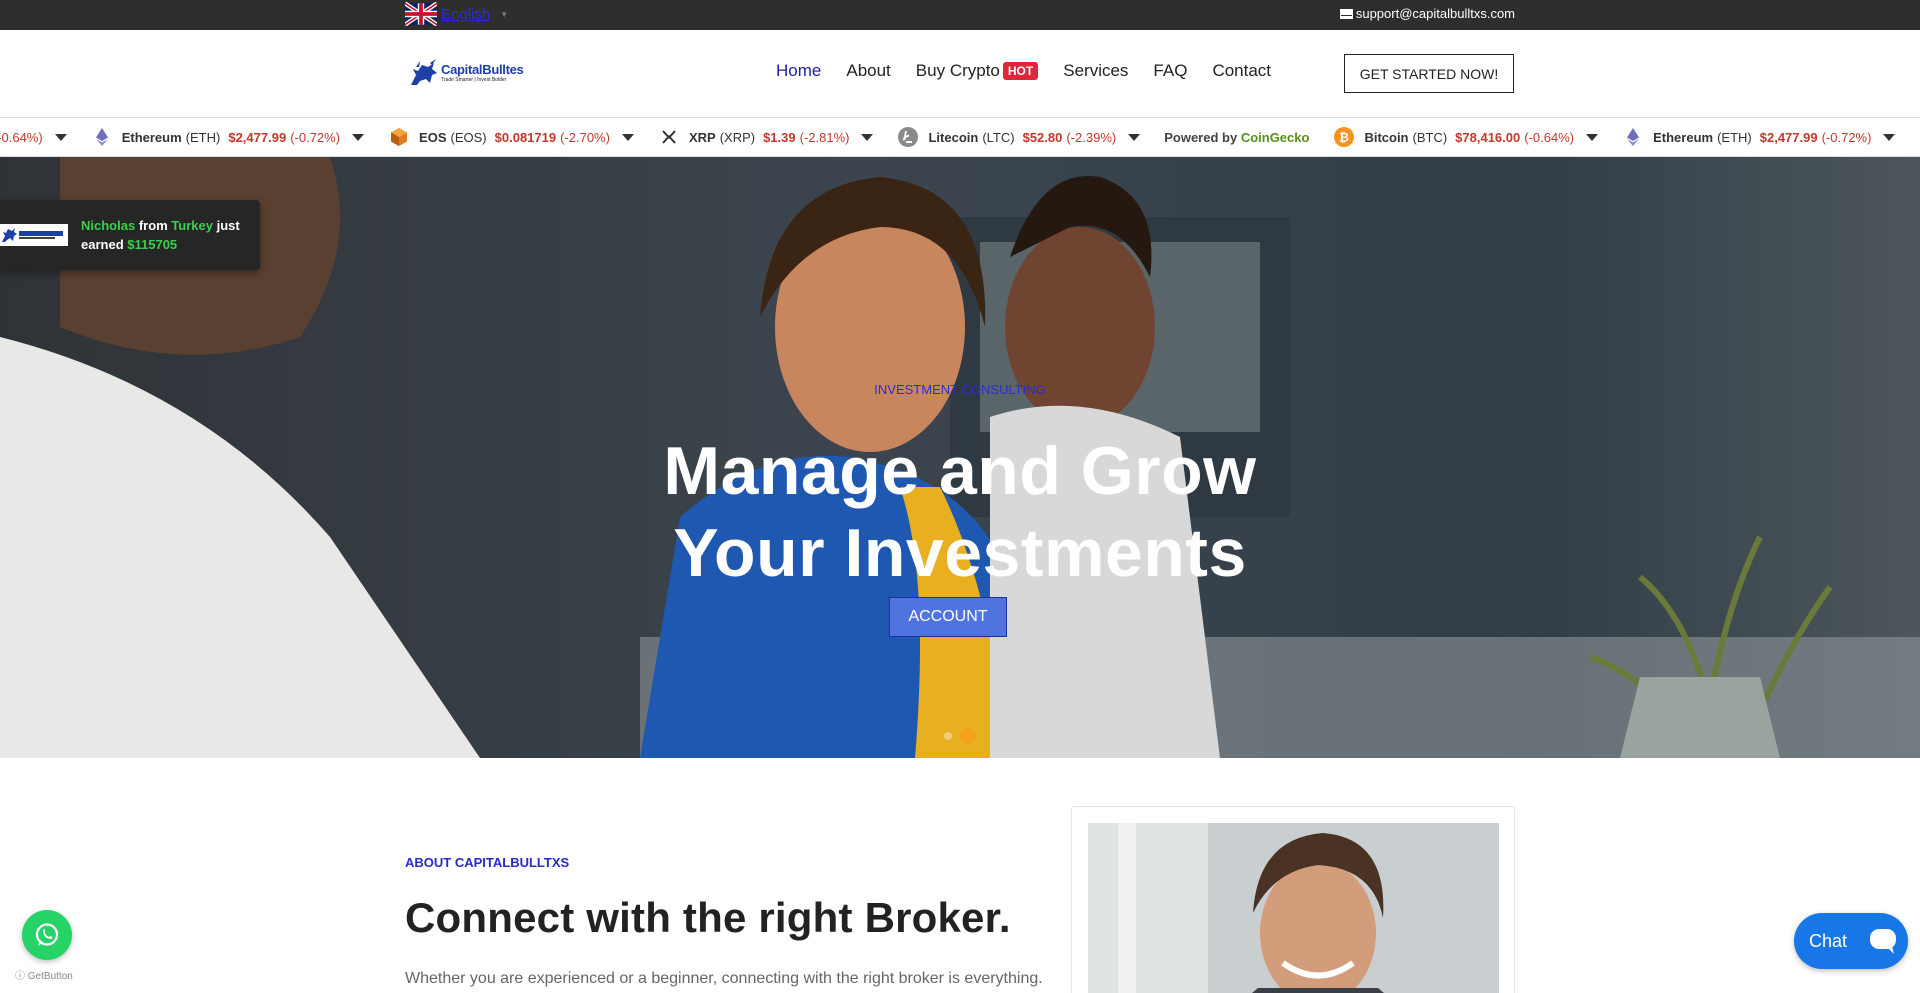 This screenshot has width=1920, height=993. I want to click on broker-photo, so click(1293, 908).